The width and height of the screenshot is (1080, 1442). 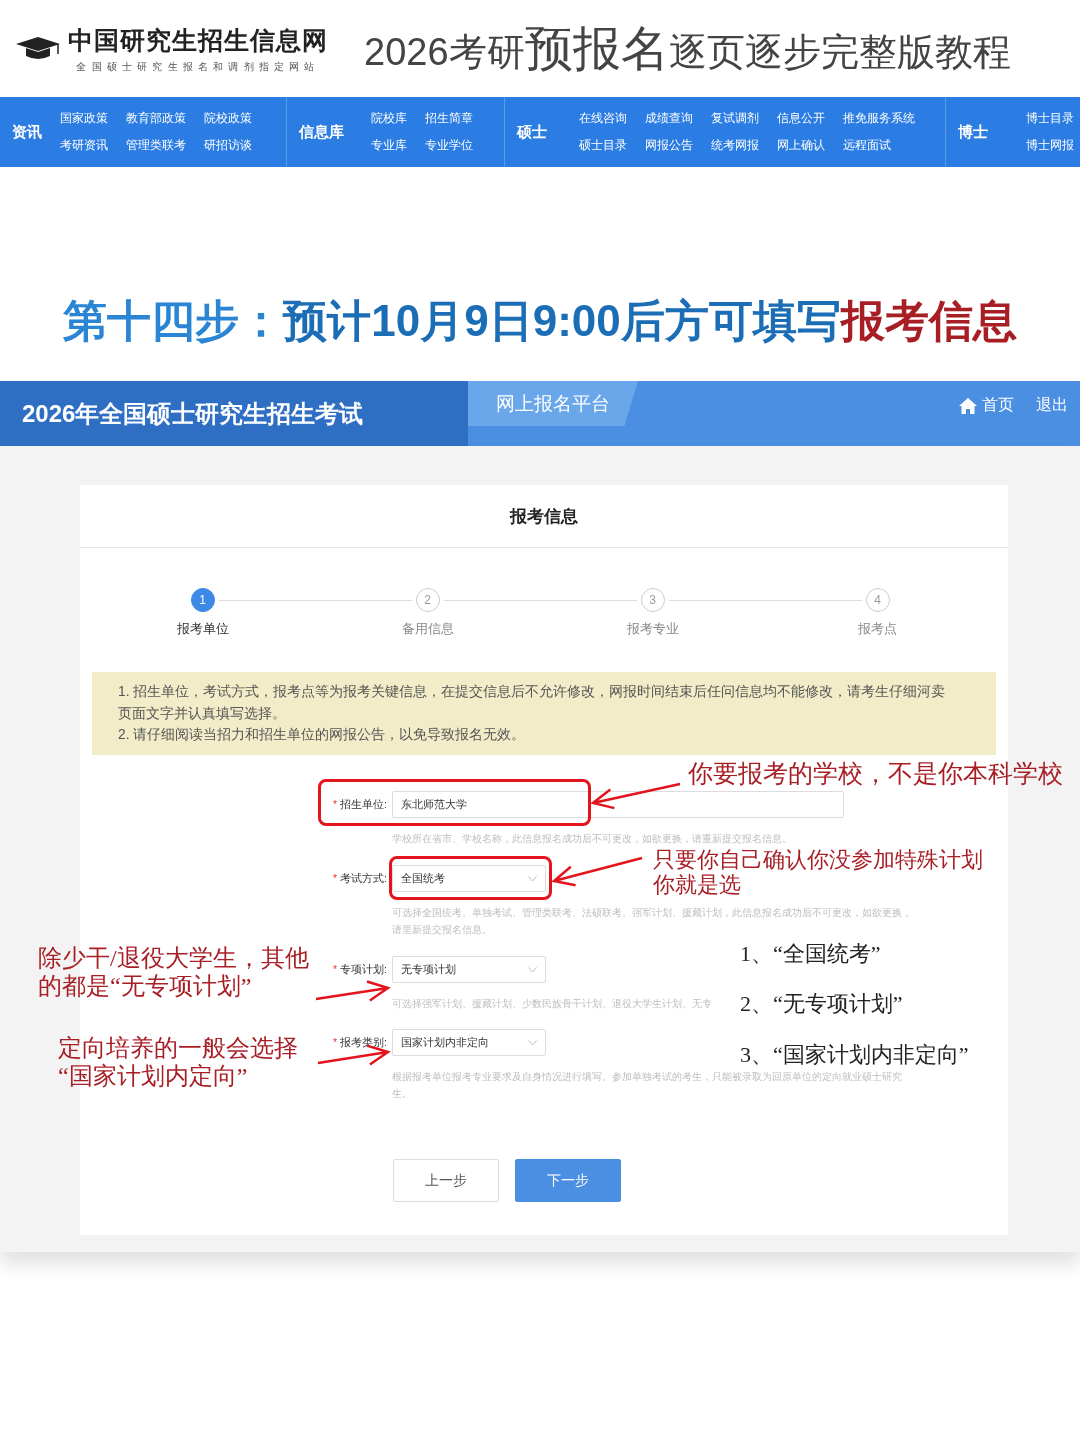 What do you see at coordinates (153, 1076) in the screenshot?
I see `annotation-text: “国家计划内定向”` at bounding box center [153, 1076].